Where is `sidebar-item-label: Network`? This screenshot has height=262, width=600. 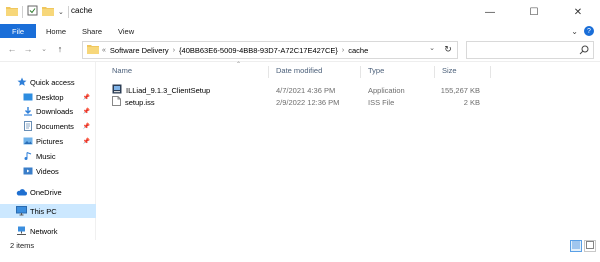 sidebar-item-label: Network is located at coordinates (44, 231).